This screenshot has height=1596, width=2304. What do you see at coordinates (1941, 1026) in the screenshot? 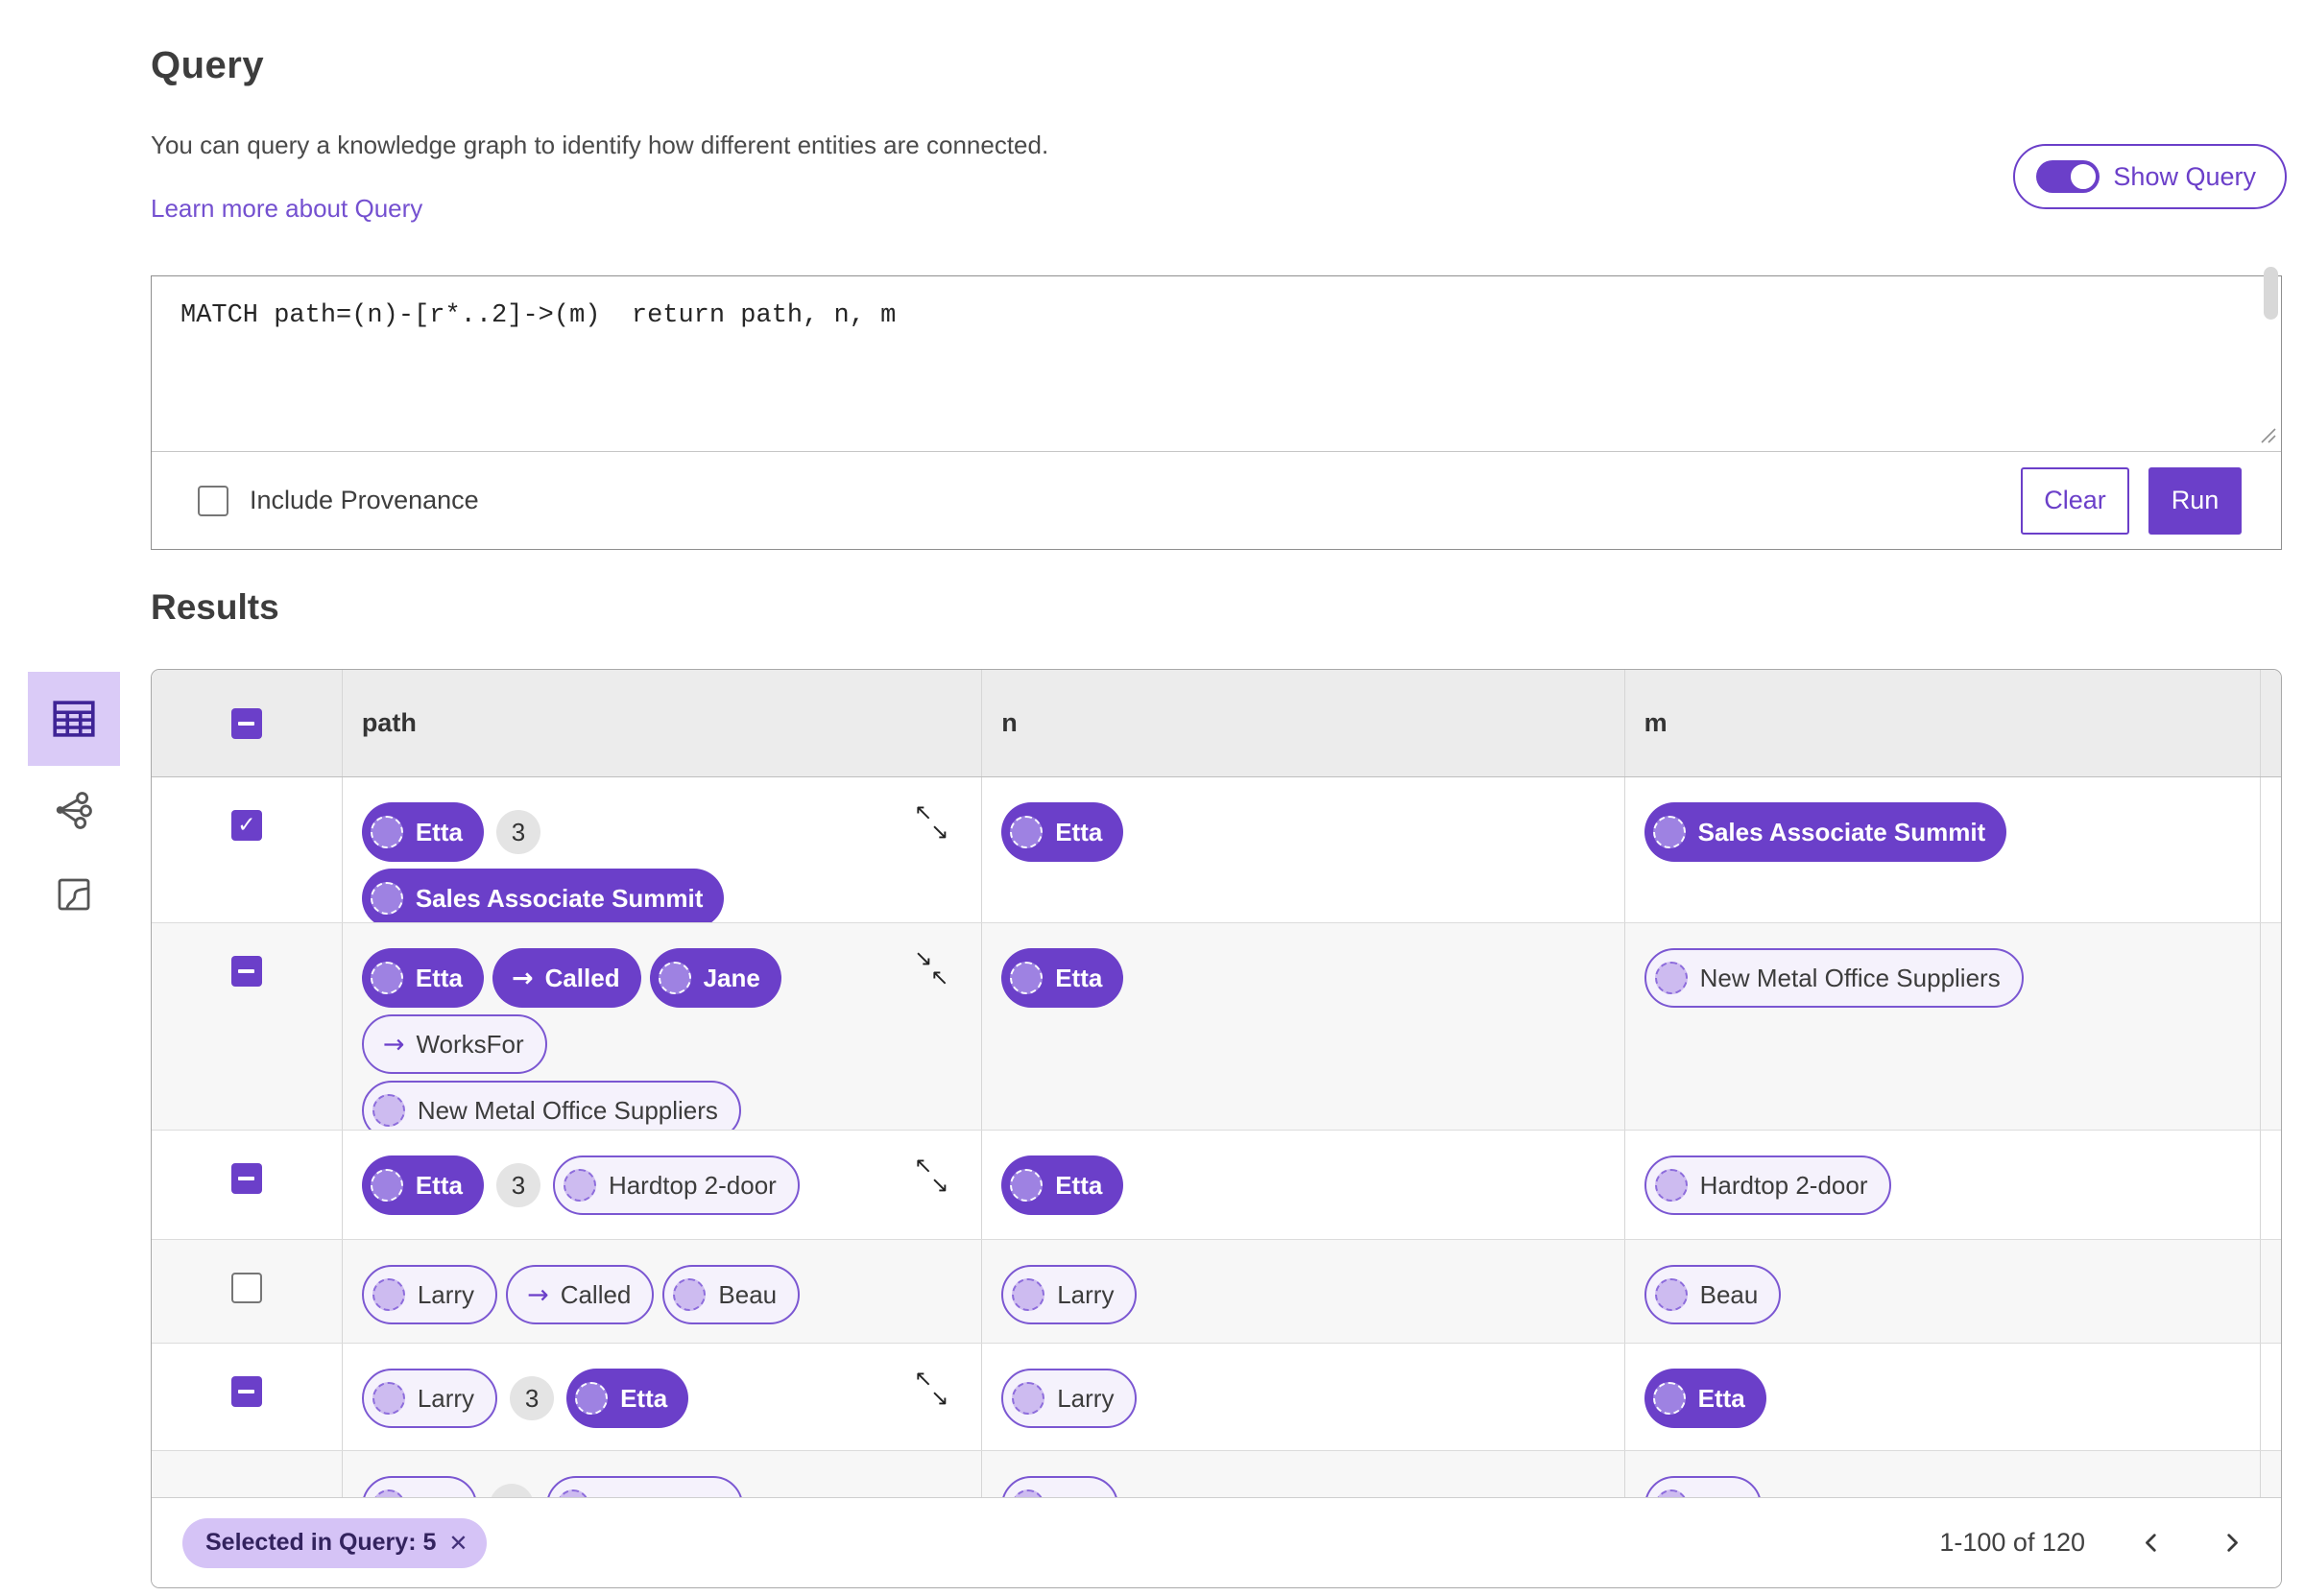
I see `m-cell: New Metal Office Suppliers` at bounding box center [1941, 1026].